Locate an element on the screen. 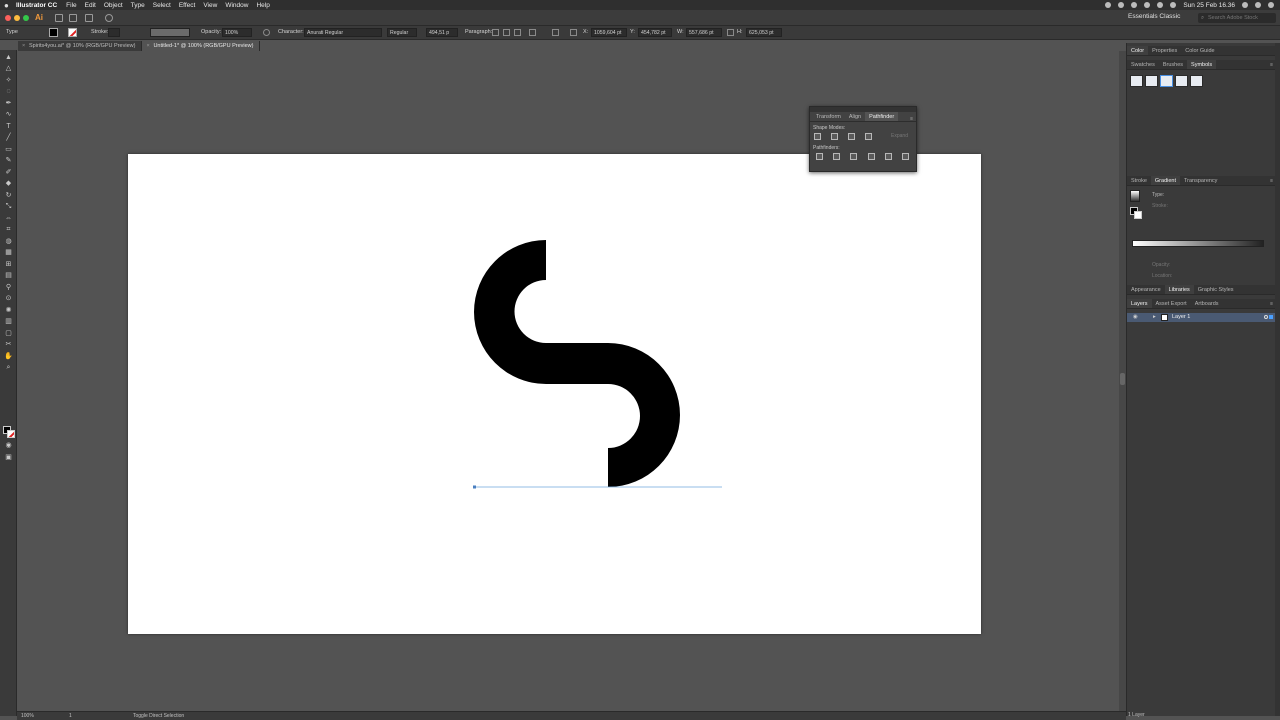  tab-color-guide: Color Guide is located at coordinates (1199, 50).